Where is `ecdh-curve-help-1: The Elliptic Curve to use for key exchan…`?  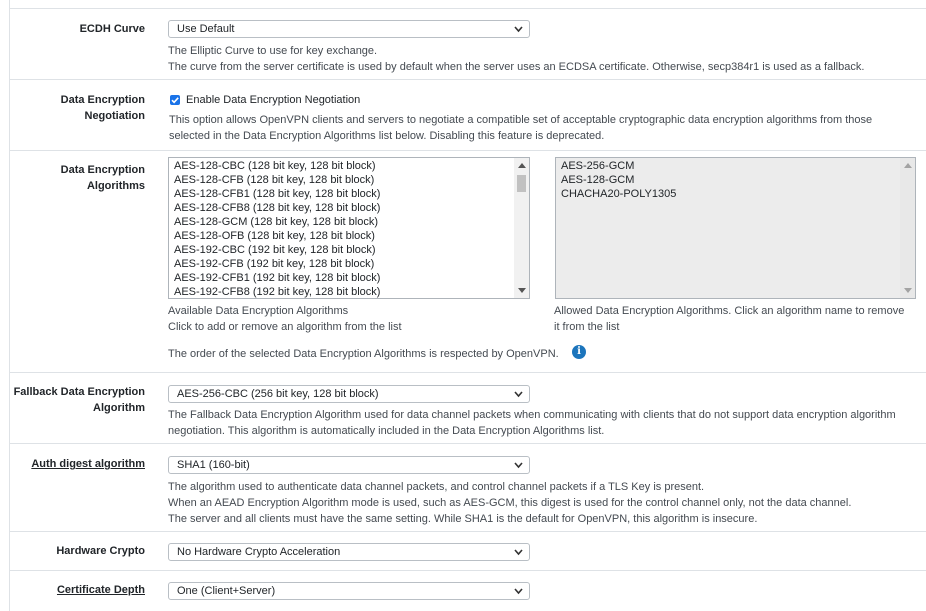
ecdh-curve-help-1: The Elliptic Curve to use for key exchan… is located at coordinates (273, 51).